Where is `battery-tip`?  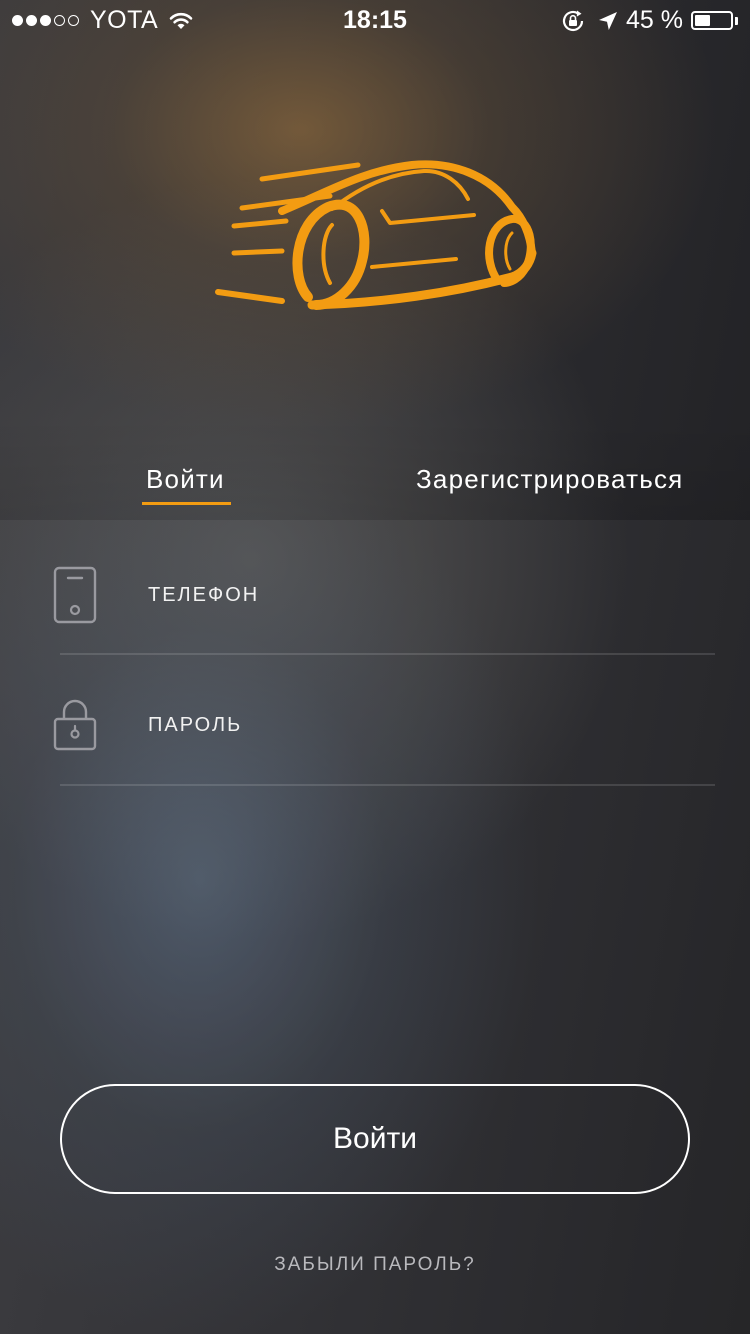 battery-tip is located at coordinates (736, 20).